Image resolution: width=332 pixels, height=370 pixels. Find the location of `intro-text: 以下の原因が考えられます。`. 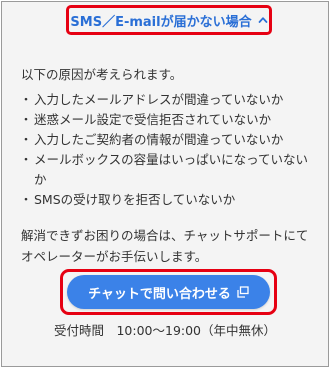

intro-text: 以下の原因が考えられます。 is located at coordinates (102, 74).